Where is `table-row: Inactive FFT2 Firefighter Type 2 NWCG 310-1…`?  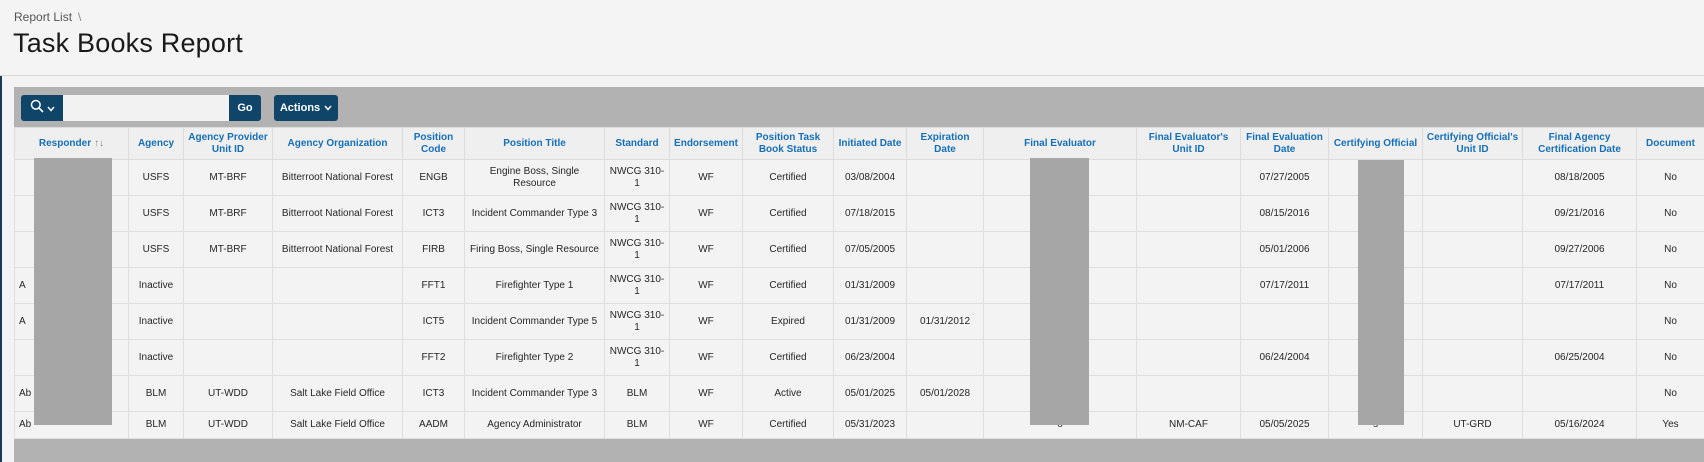
table-row: Inactive FFT2 Firefighter Type 2 NWCG 310-1… is located at coordinates (859, 357).